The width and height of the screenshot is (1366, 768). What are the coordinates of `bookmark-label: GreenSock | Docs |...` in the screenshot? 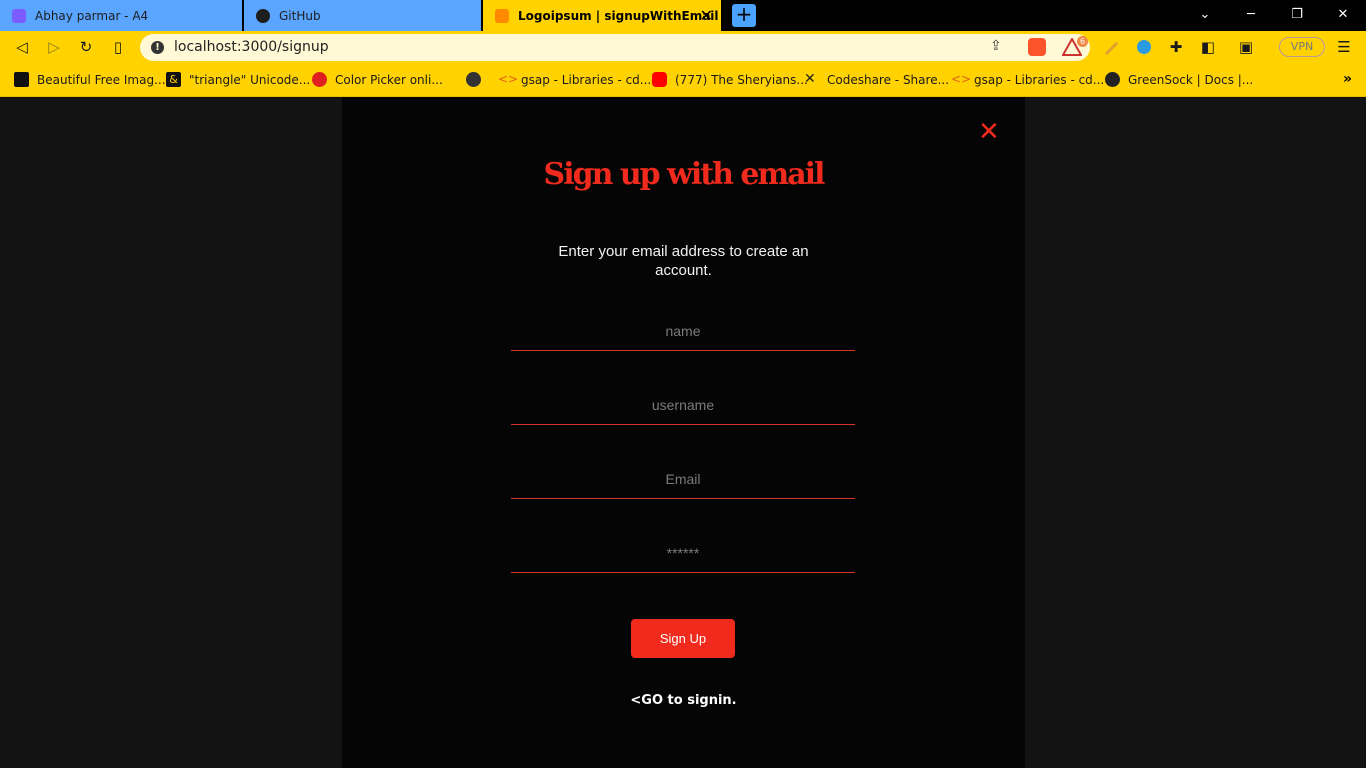 It's located at (1191, 79).